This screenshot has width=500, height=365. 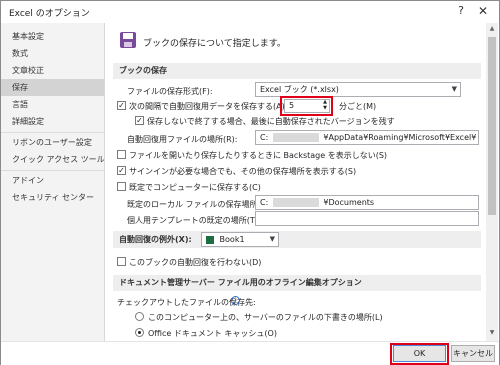 I want to click on autorecover-checkbox: ✓, so click(x=121, y=105).